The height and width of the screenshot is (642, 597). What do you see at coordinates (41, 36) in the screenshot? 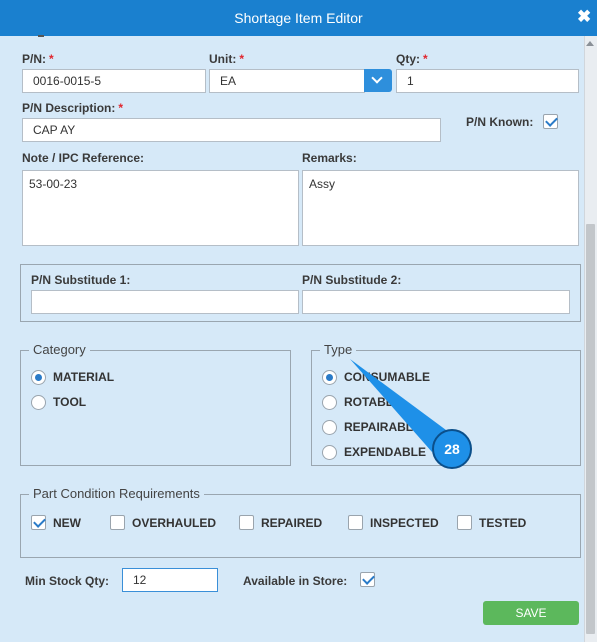
I see `partially-hidden-element` at bounding box center [41, 36].